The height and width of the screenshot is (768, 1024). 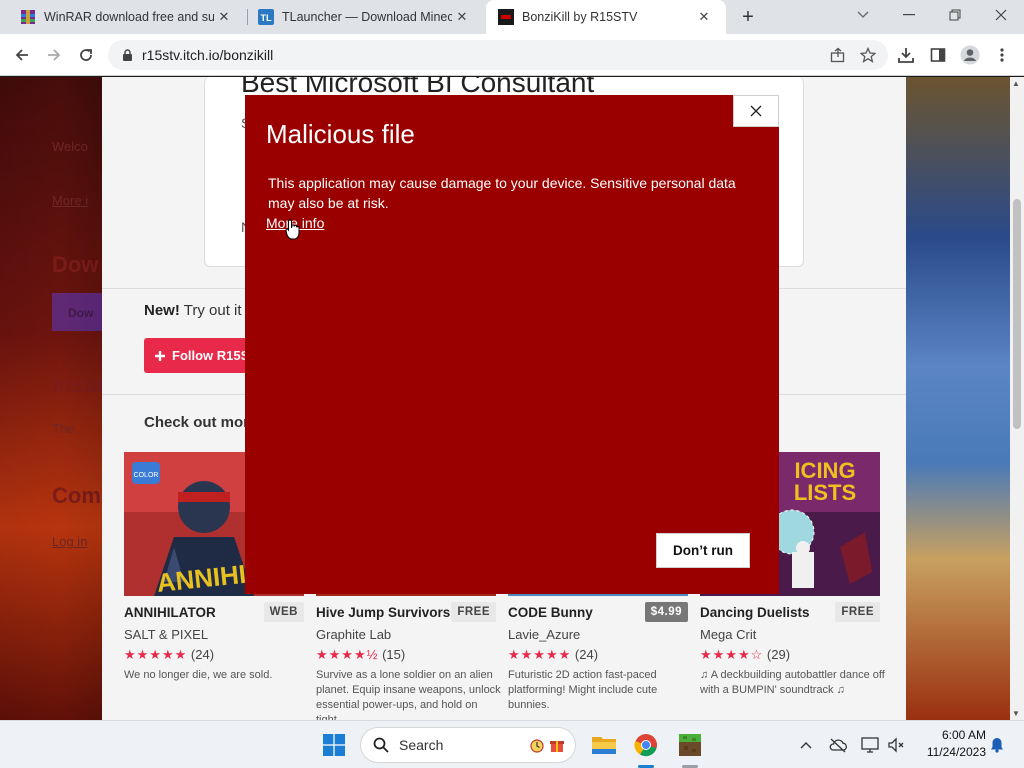 I want to click on plus-icon, so click(x=160, y=355).